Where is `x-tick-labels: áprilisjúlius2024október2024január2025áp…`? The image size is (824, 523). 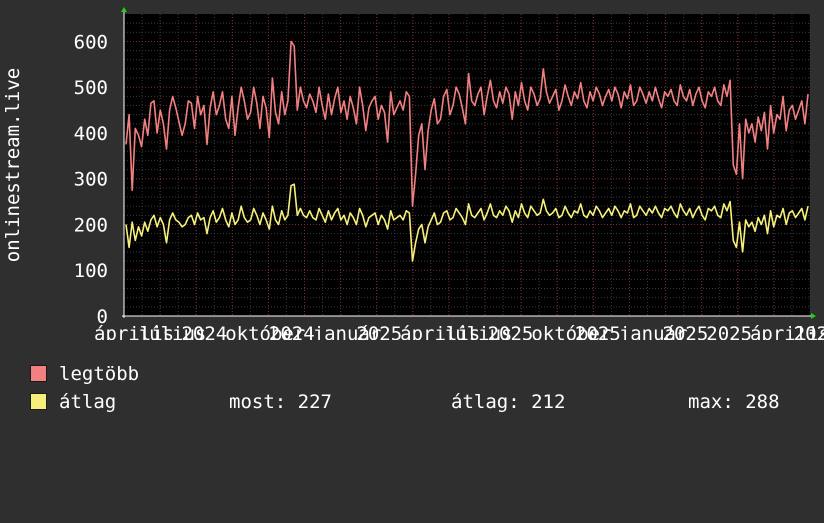
x-tick-labels: áprilisjúlius2024október2024január2025áp… is located at coordinates (459, 331).